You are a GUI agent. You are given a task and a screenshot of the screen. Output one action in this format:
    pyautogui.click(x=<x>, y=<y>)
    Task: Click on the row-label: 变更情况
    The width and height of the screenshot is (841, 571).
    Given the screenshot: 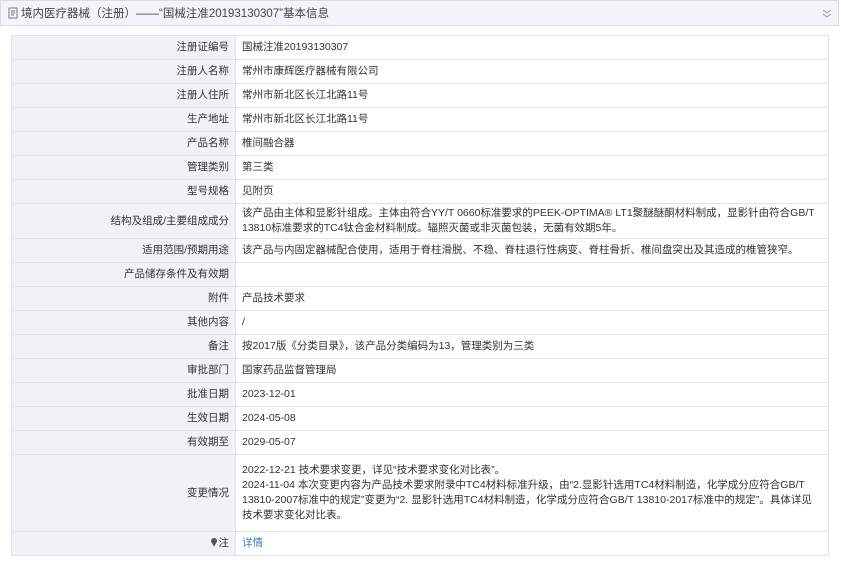 What is the action you would take?
    pyautogui.click(x=123, y=493)
    